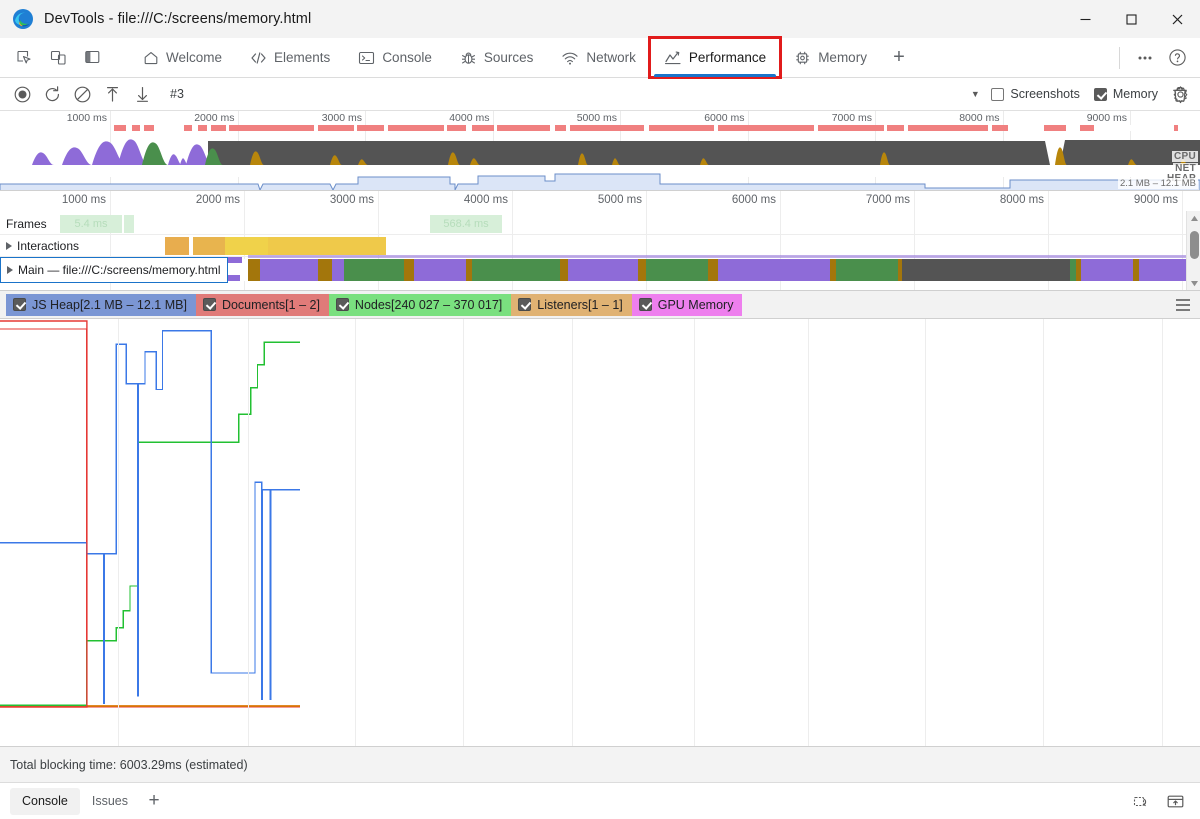 Image resolution: width=1200 pixels, height=819 pixels. What do you see at coordinates (1193, 283) in the screenshot?
I see `scroll-down-icon` at bounding box center [1193, 283].